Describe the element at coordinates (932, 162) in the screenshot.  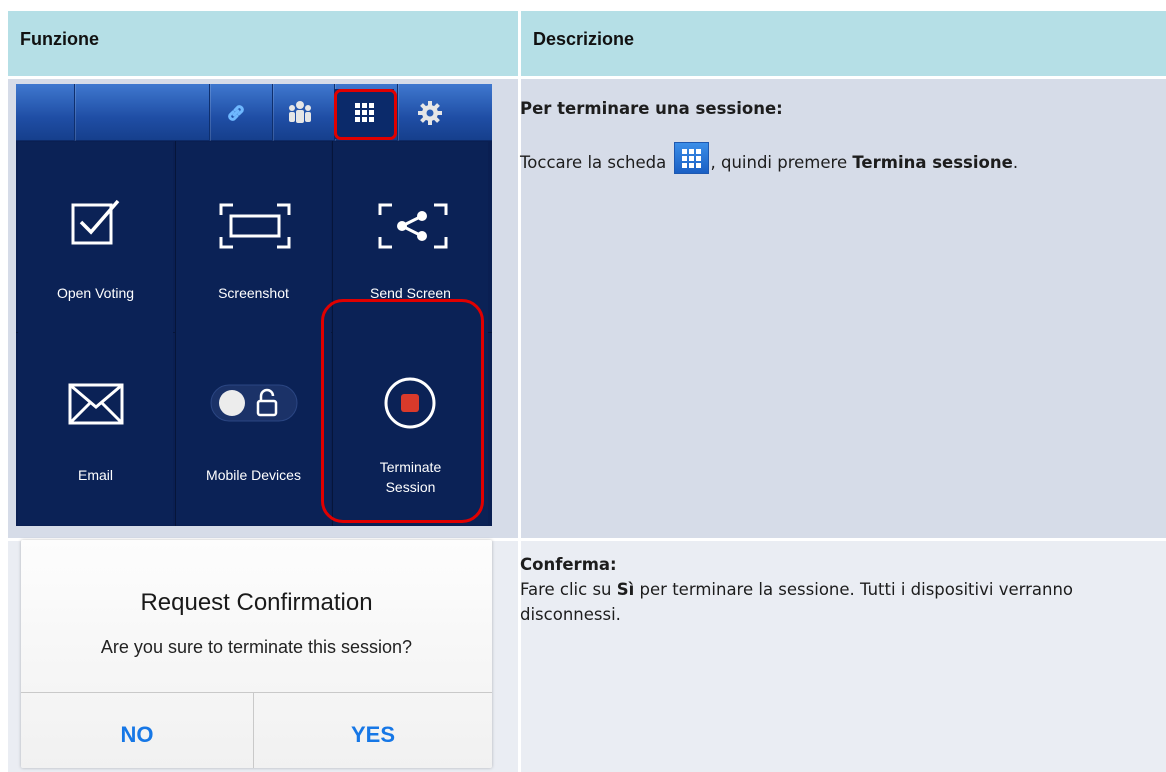
I see `row1-text-bold: Termina sessione` at that location.